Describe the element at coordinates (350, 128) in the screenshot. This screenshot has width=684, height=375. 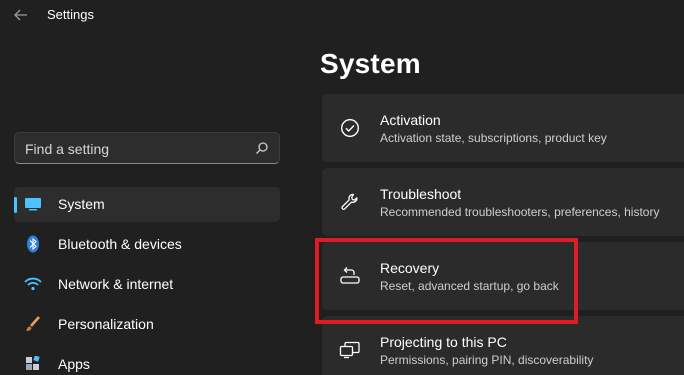
I see `check-circle-icon` at that location.